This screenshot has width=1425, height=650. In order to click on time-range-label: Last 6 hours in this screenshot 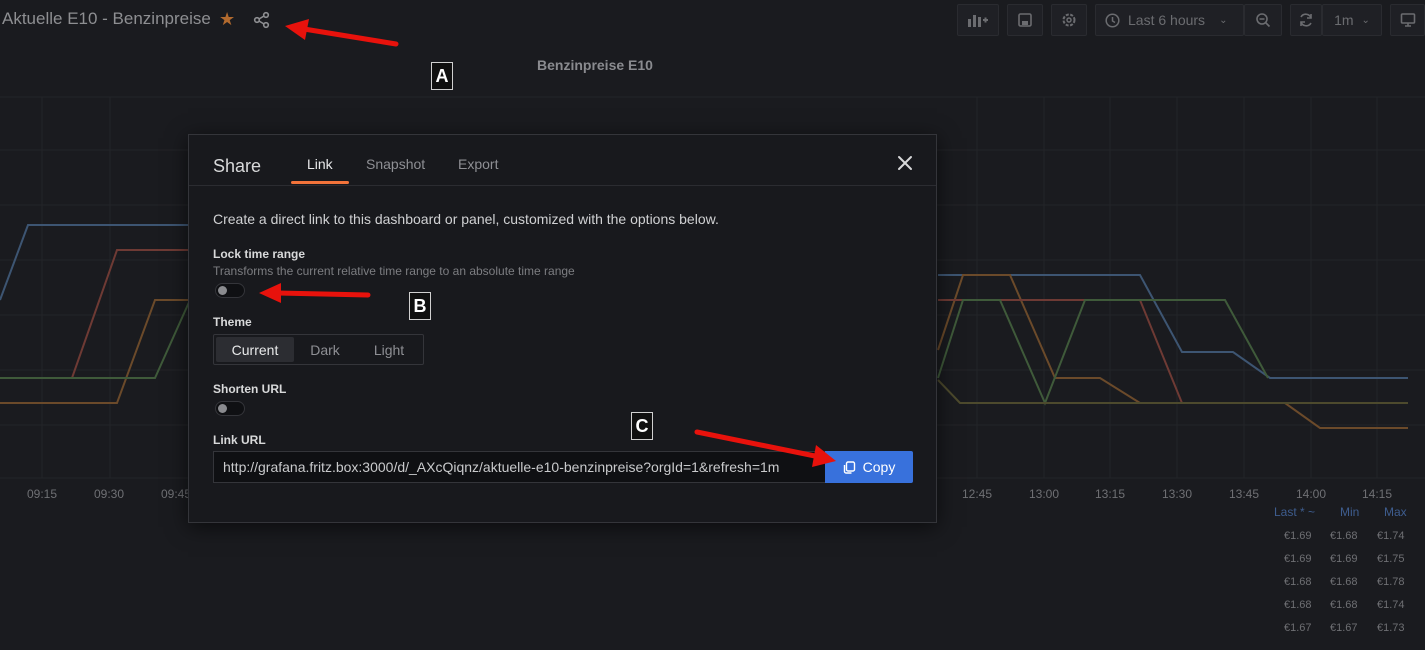, I will do `click(1167, 20)`.